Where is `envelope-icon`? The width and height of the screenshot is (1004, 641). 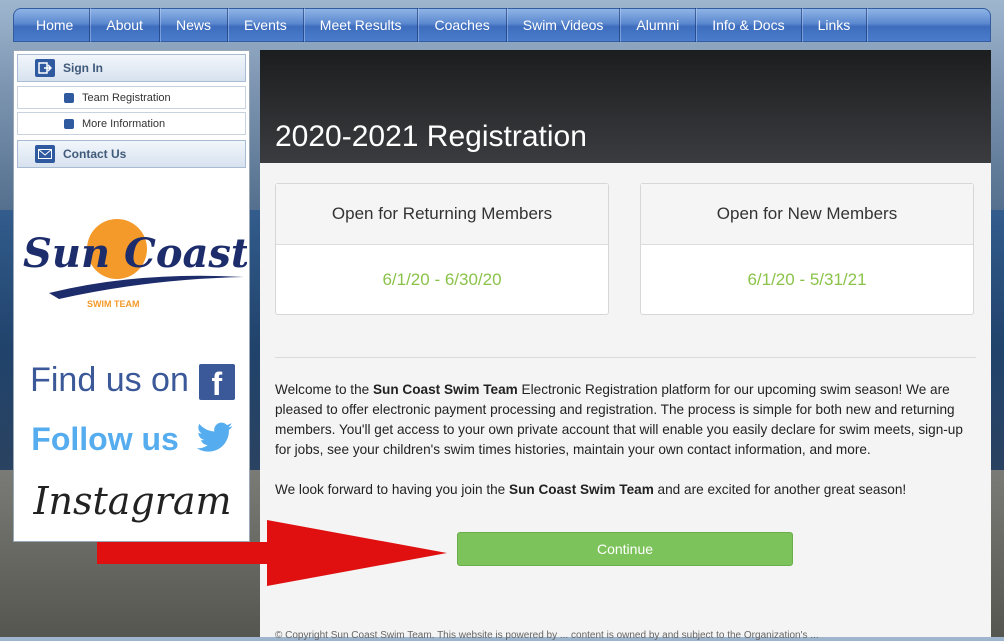 envelope-icon is located at coordinates (45, 154).